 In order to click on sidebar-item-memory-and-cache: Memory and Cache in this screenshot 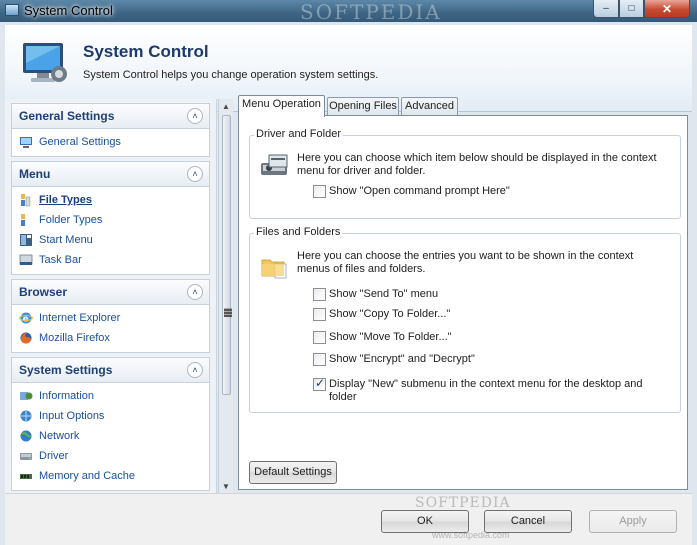, I will do `click(110, 476)`.